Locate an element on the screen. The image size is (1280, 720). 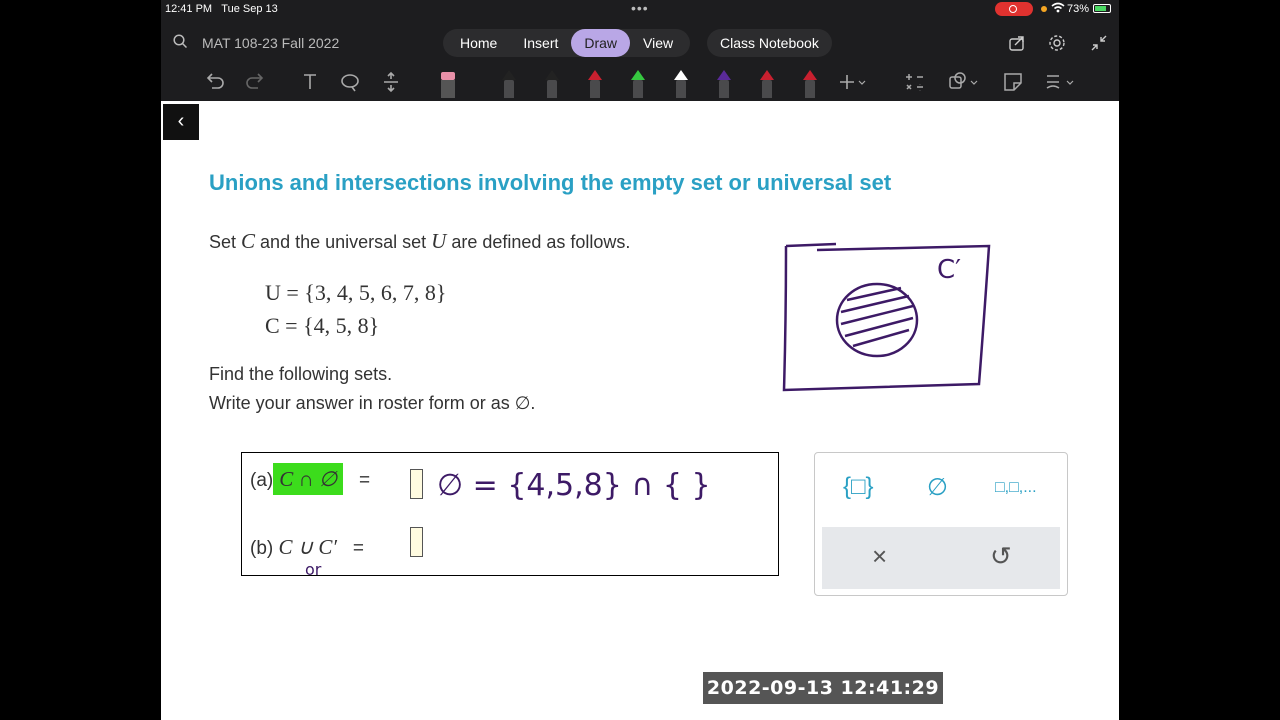
lasso-icon is located at coordinates (350, 83).